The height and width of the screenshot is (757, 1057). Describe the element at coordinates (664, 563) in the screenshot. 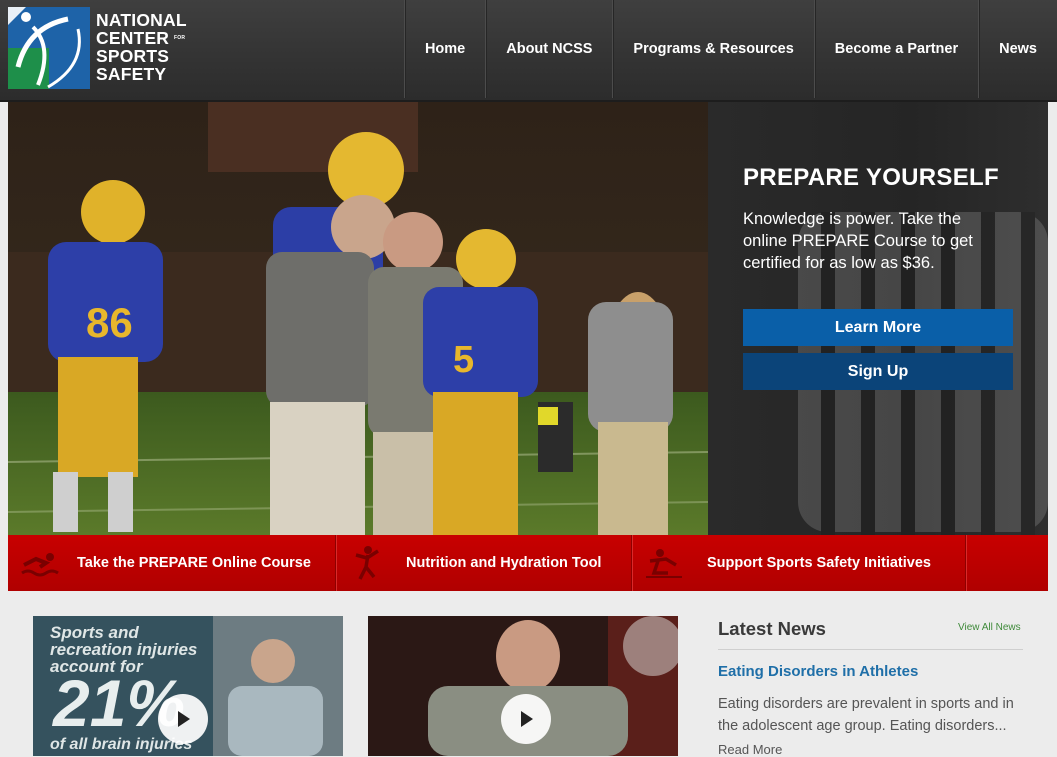

I see `injured-player-icon` at that location.